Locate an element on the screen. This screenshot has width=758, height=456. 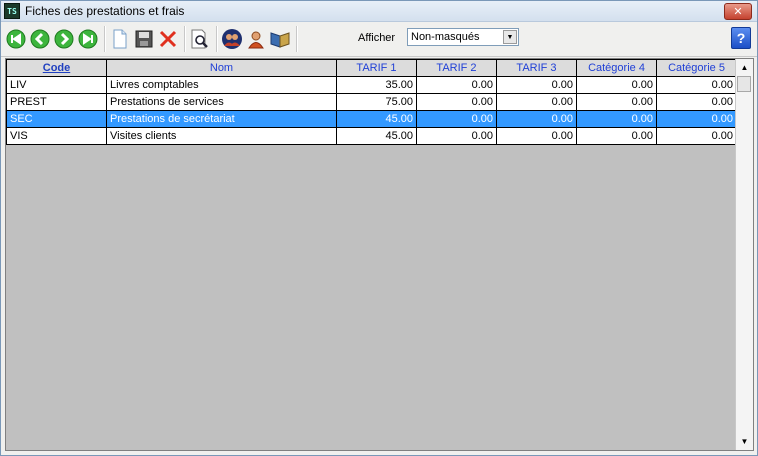
preview-search-button is located at coordinates (200, 39).